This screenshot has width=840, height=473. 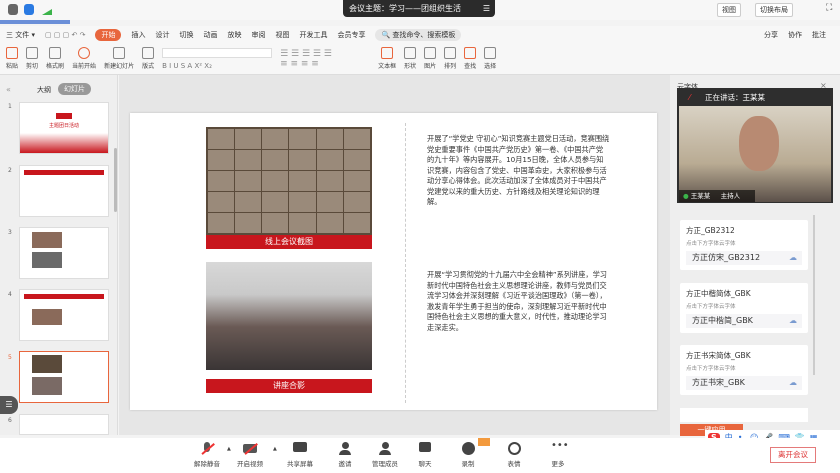 I want to click on chat-button: 聊天, so click(x=425, y=455).